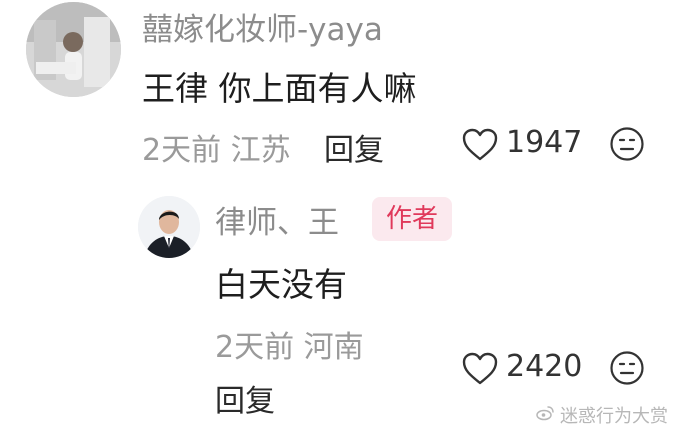 Image resolution: width=690 pixels, height=432 pixels. I want to click on comment-author-name: 囍嫁化妆师-yaya, so click(262, 26).